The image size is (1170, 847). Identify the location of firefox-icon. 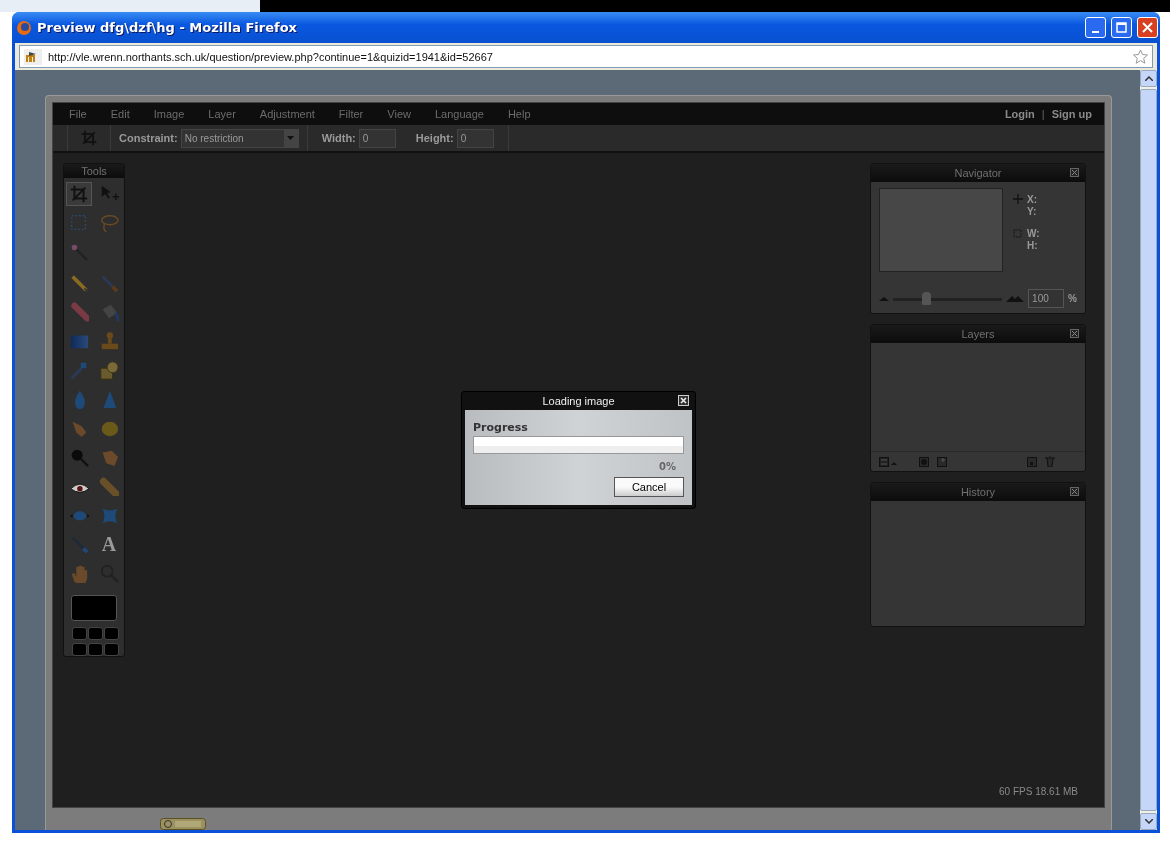
(24, 27).